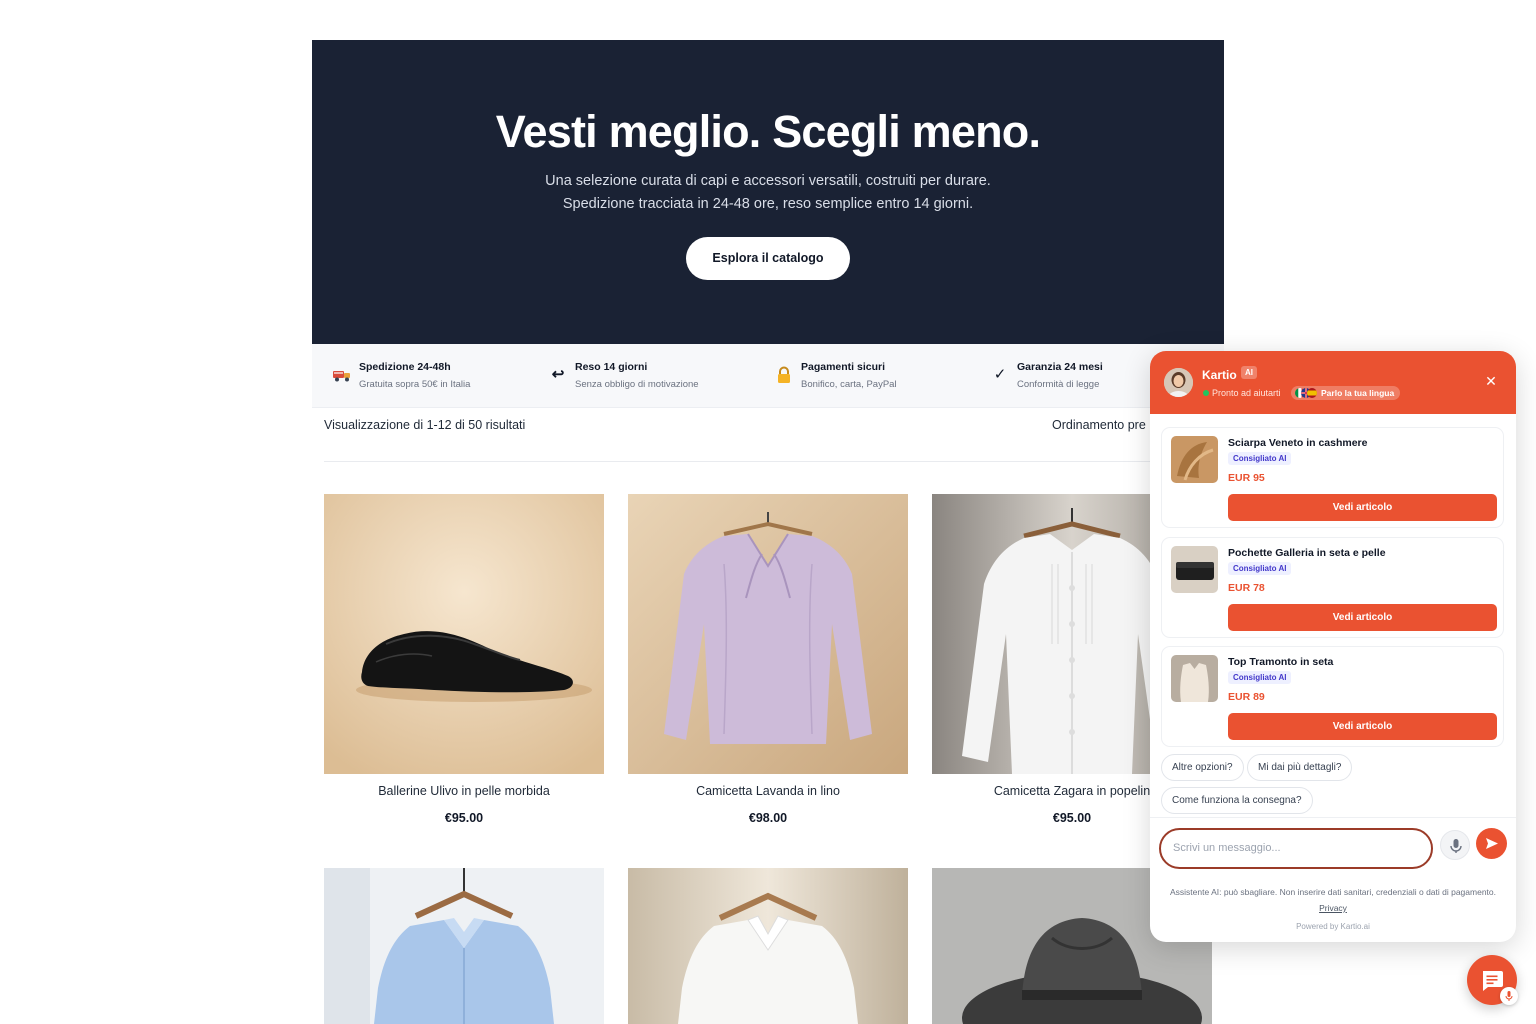  What do you see at coordinates (843, 367) in the screenshot?
I see `feature-title: Pagamenti sicuri` at bounding box center [843, 367].